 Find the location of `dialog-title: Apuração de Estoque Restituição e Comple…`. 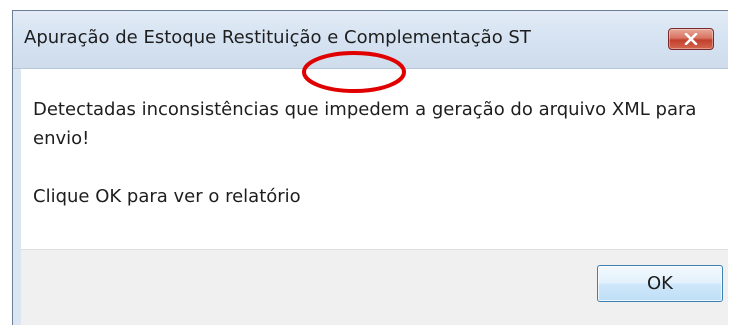

dialog-title: Apuração de Estoque Restituição e Comple… is located at coordinates (277, 37).